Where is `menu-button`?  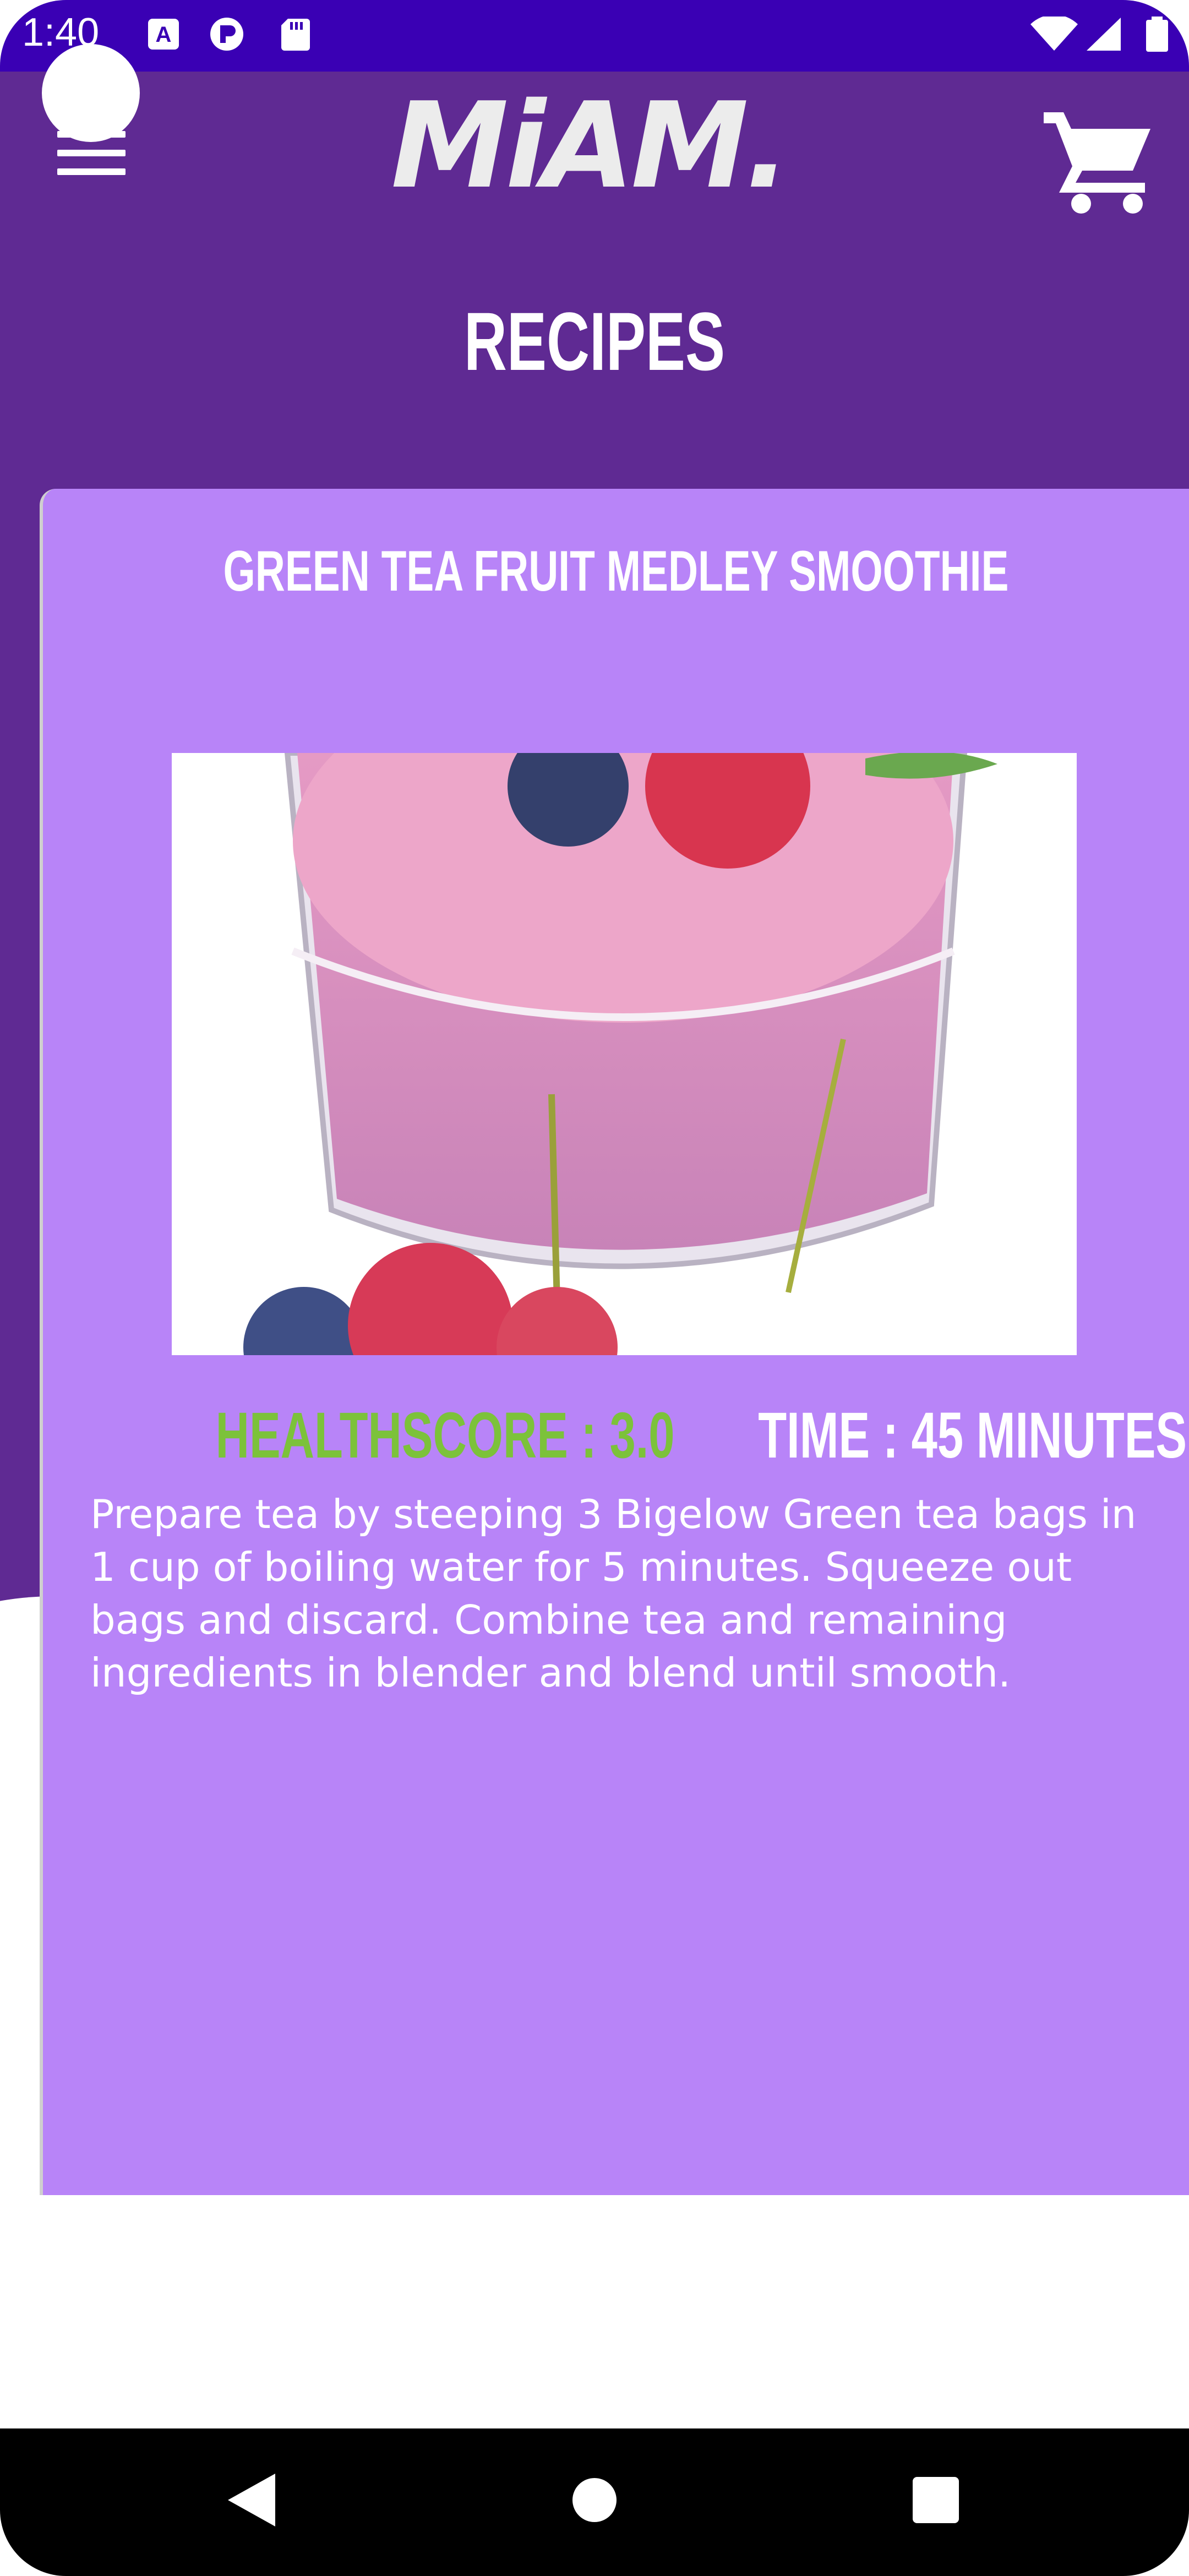
menu-button is located at coordinates (88, 122).